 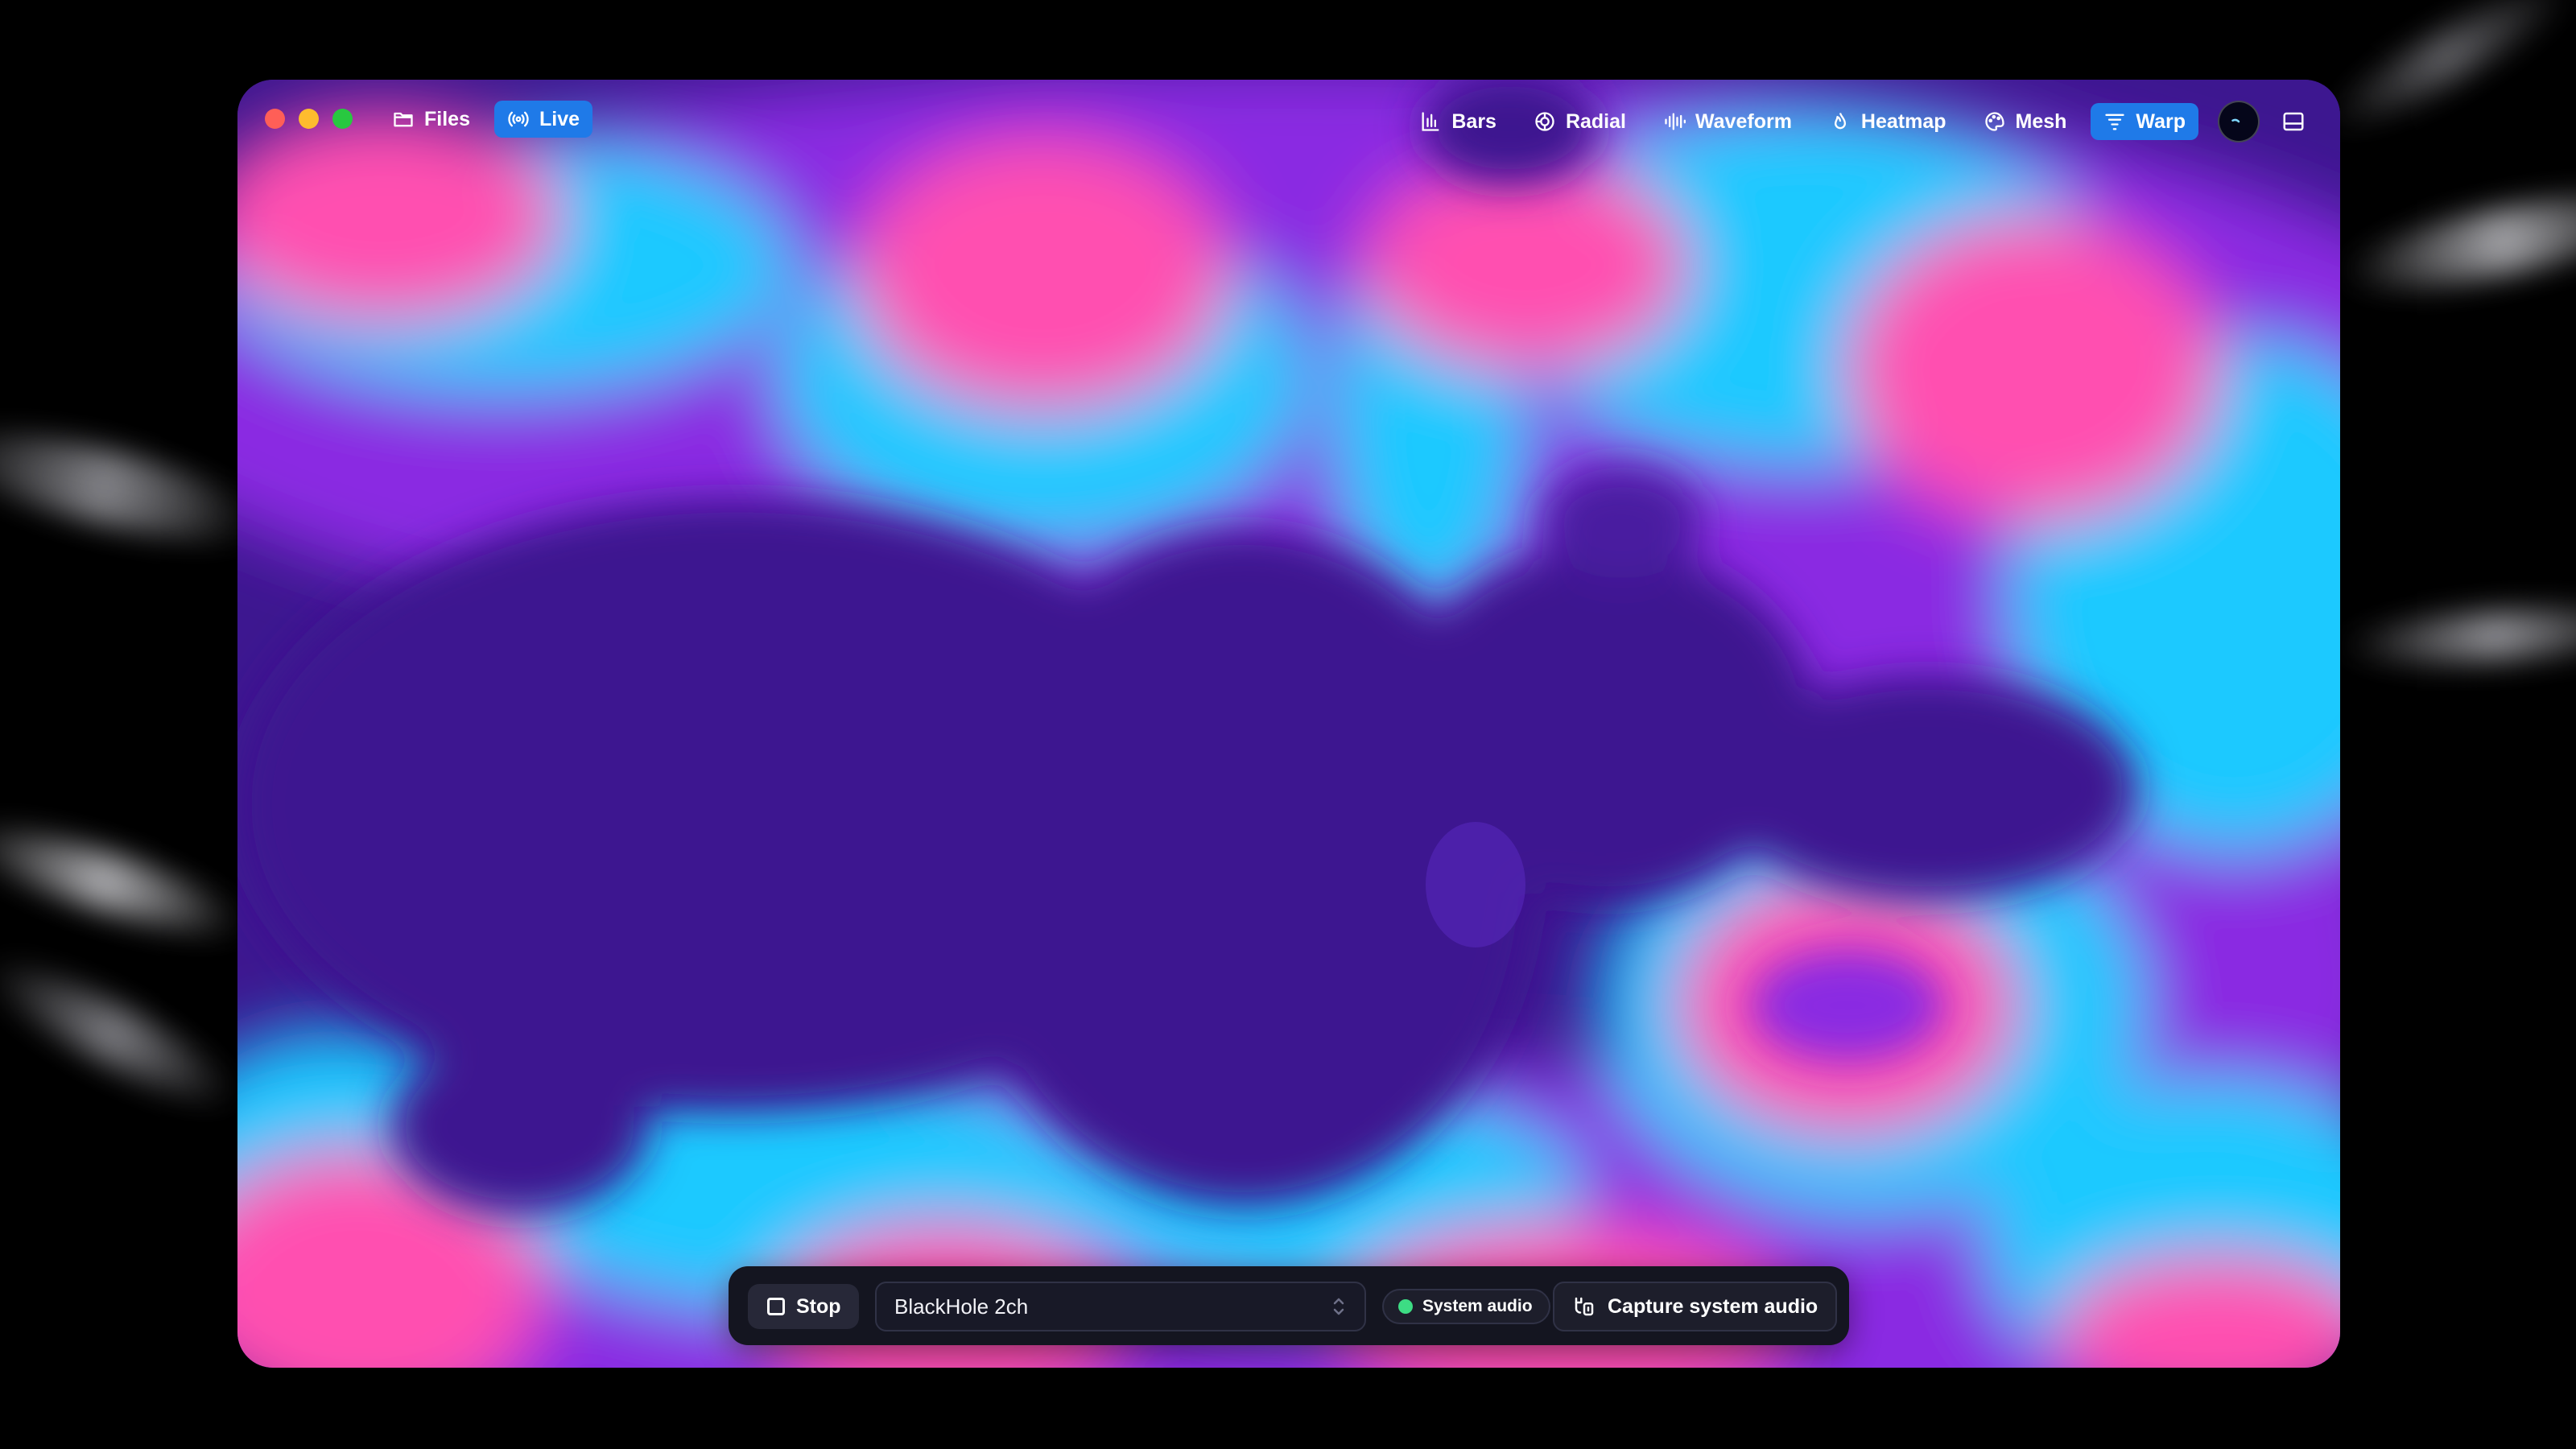 I want to click on tab-waveform-label: Waveform, so click(x=1743, y=121).